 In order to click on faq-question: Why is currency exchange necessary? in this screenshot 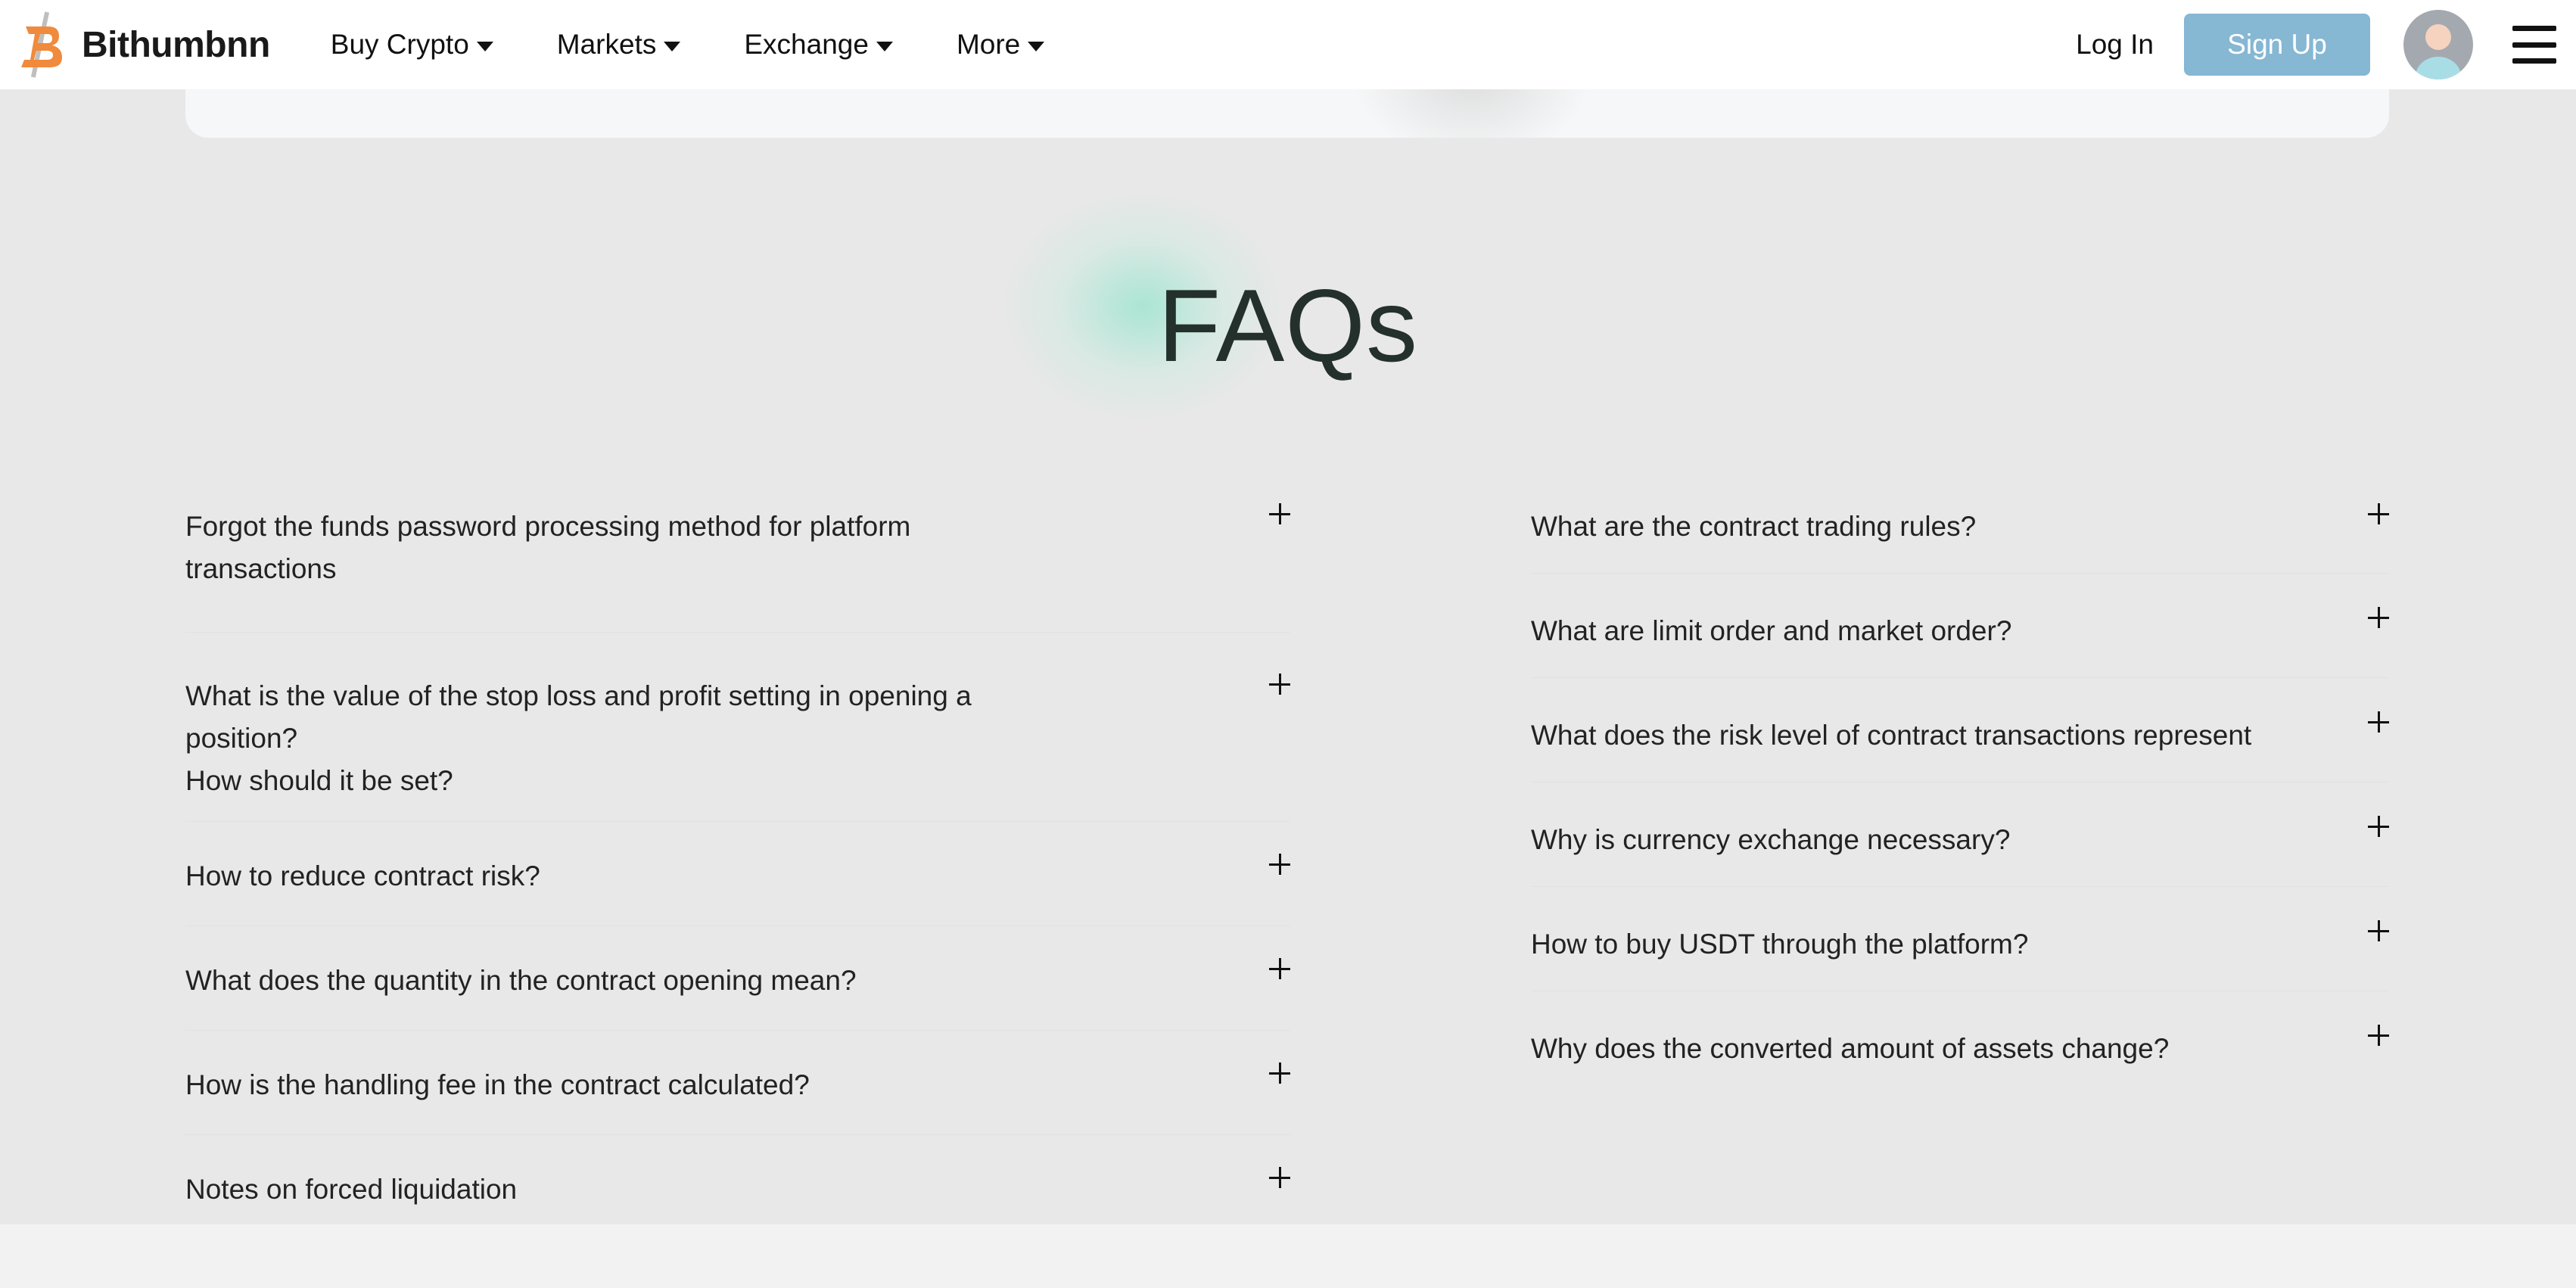, I will do `click(1771, 840)`.